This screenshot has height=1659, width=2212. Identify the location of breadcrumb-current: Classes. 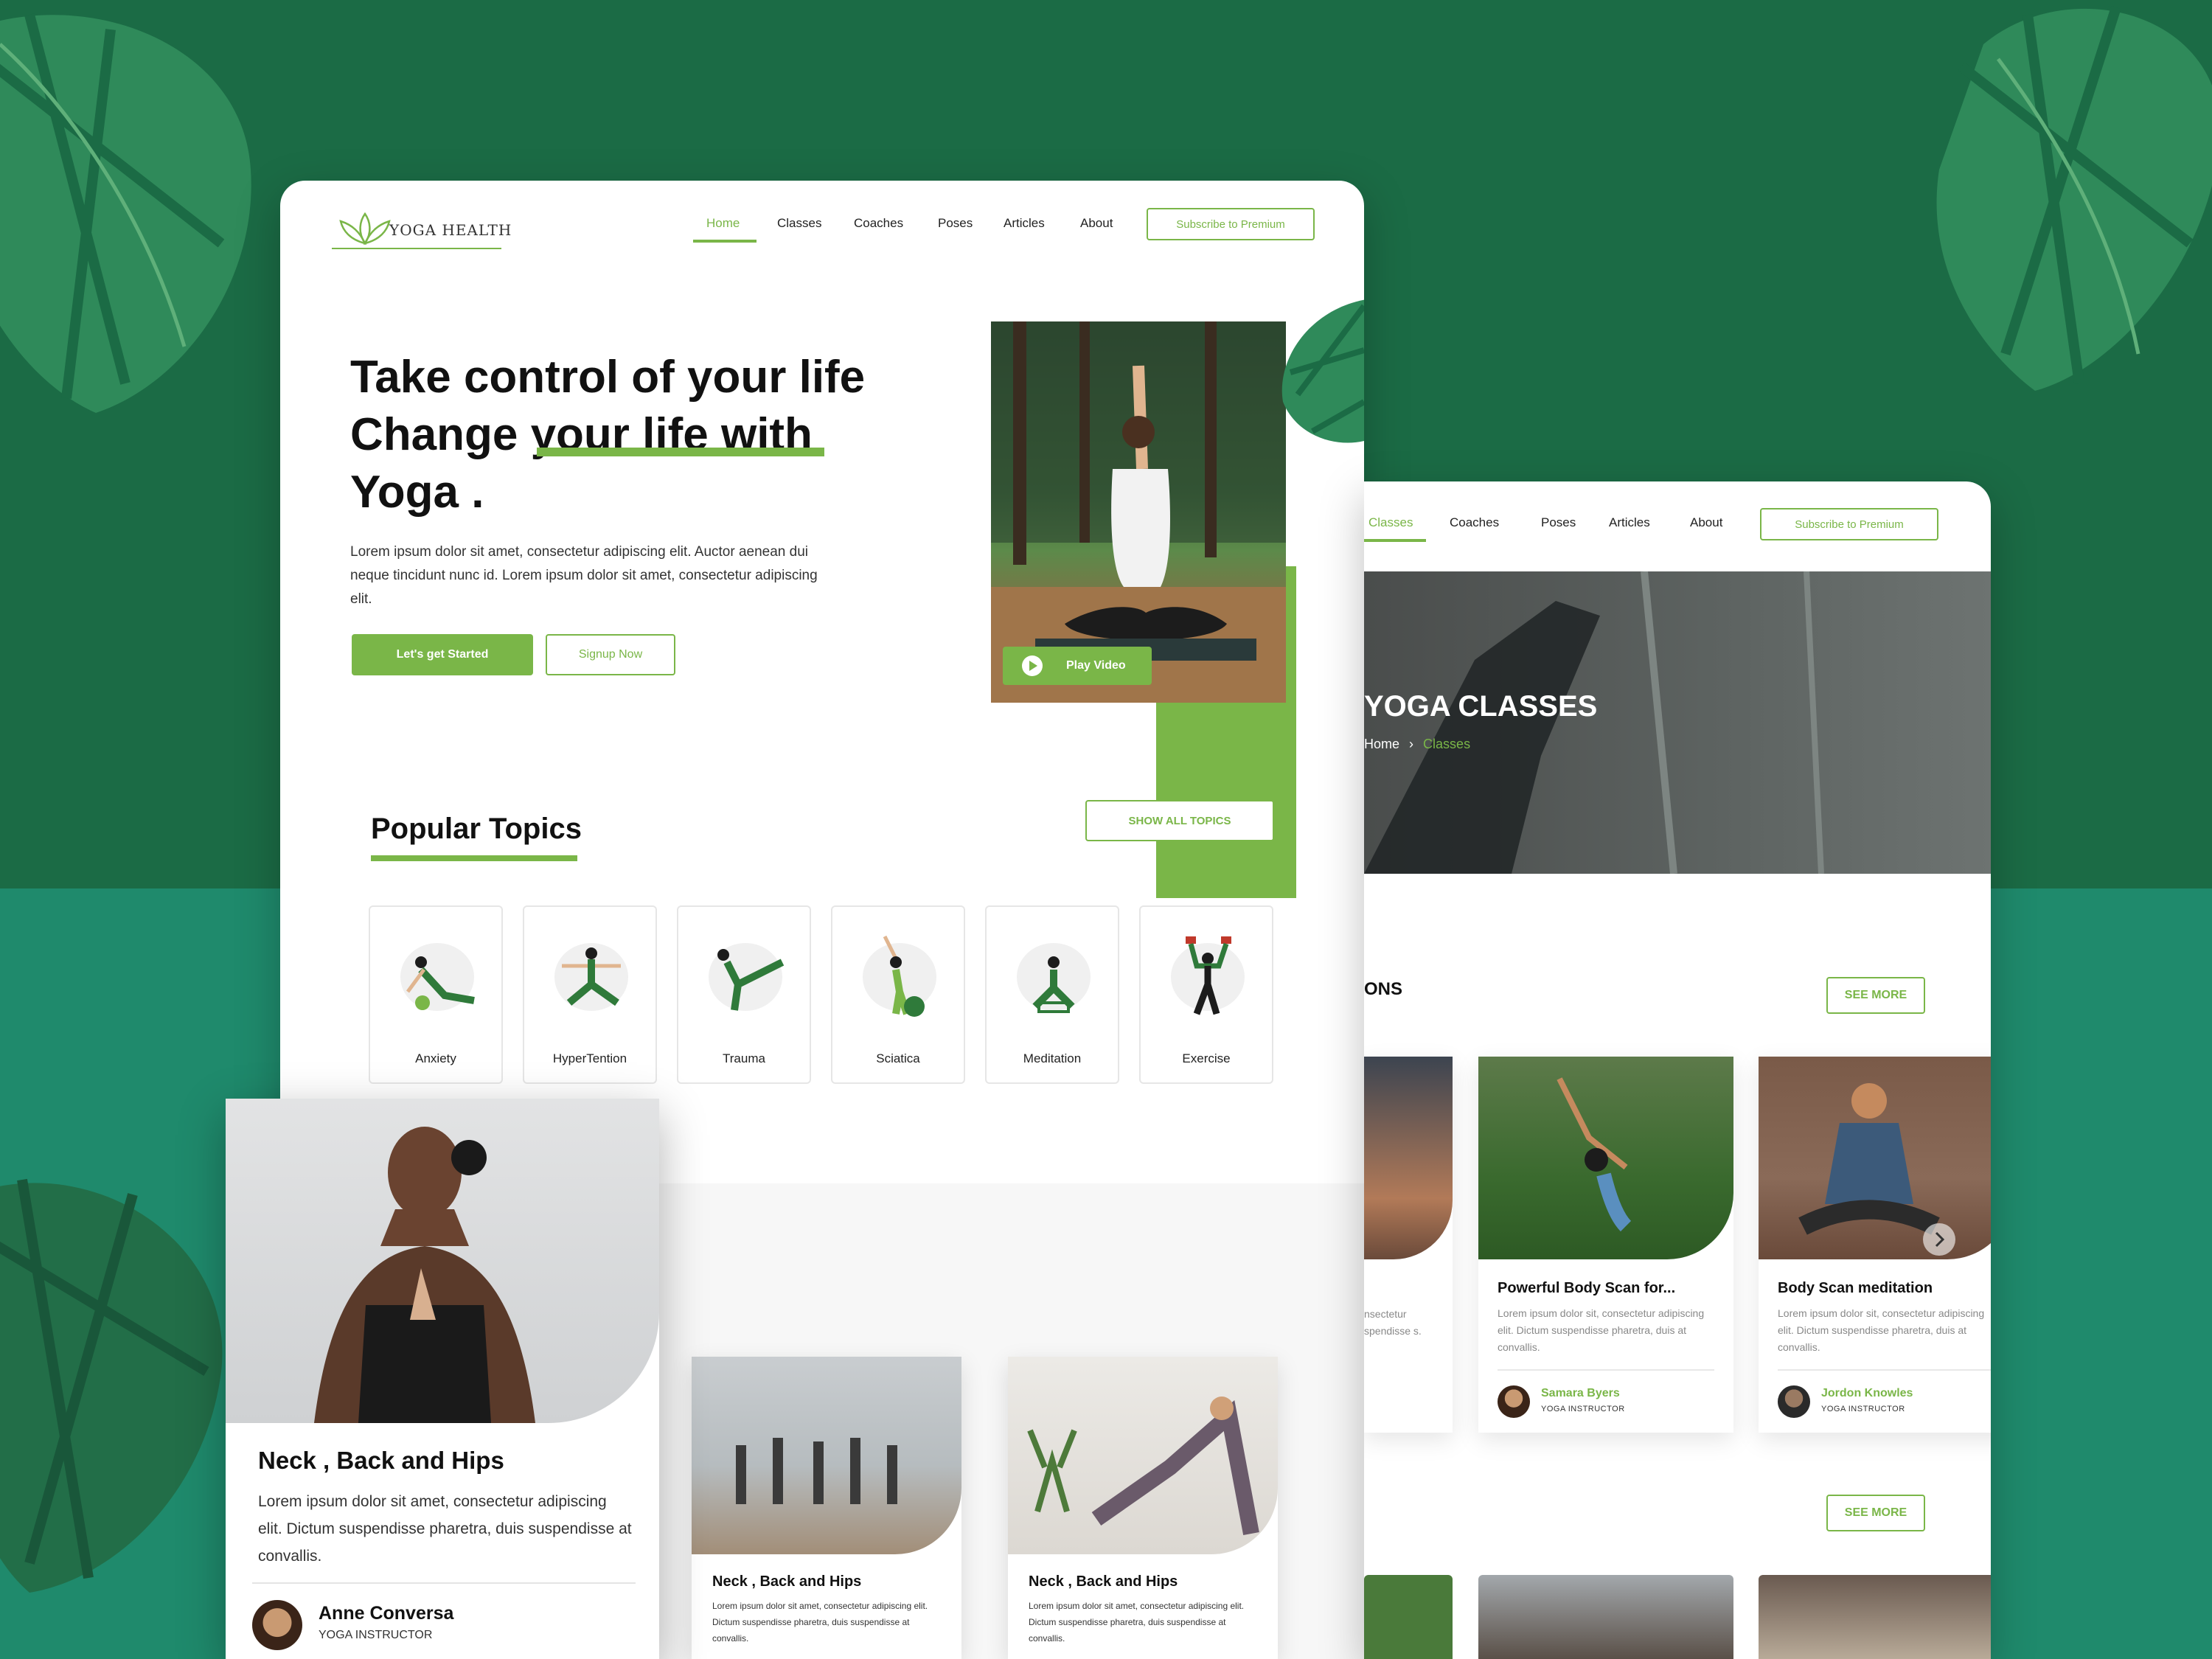
(1447, 744).